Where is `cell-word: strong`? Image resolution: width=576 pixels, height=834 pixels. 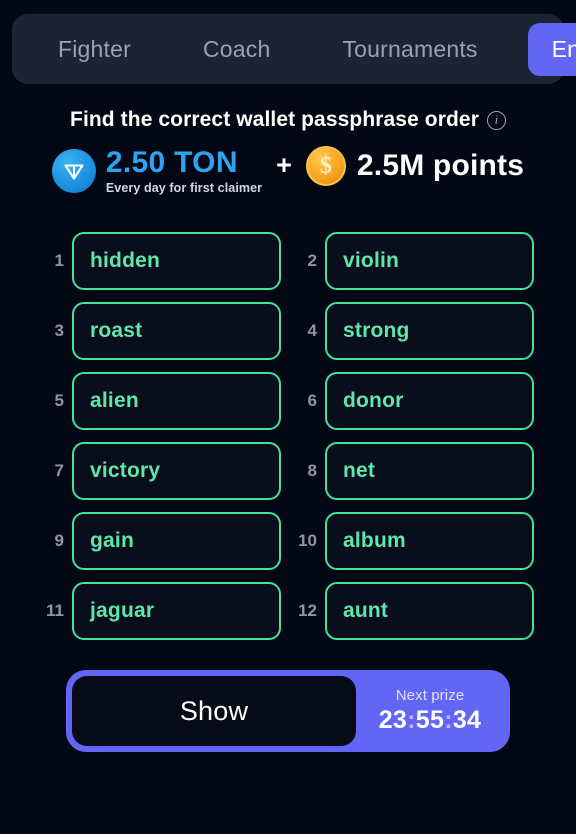 cell-word: strong is located at coordinates (376, 330).